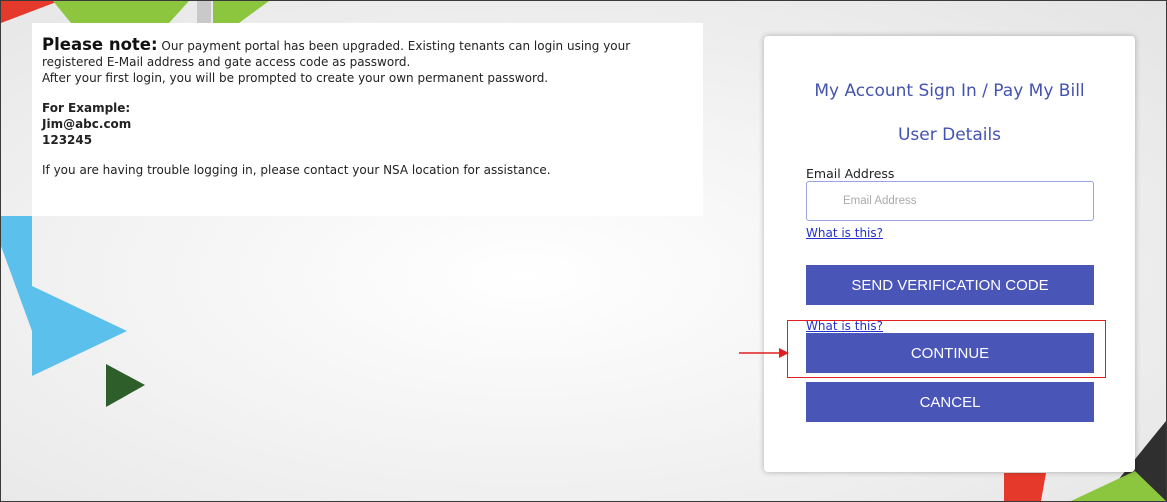  Describe the element at coordinates (949, 91) in the screenshot. I see `card-title: My Account Sign In / Pay My Bill` at that location.